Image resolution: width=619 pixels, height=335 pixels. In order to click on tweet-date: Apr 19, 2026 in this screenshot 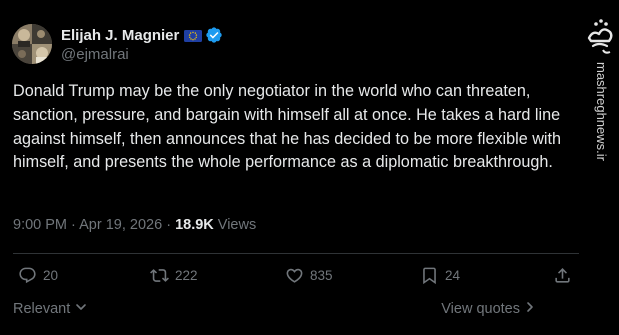, I will do `click(120, 225)`.